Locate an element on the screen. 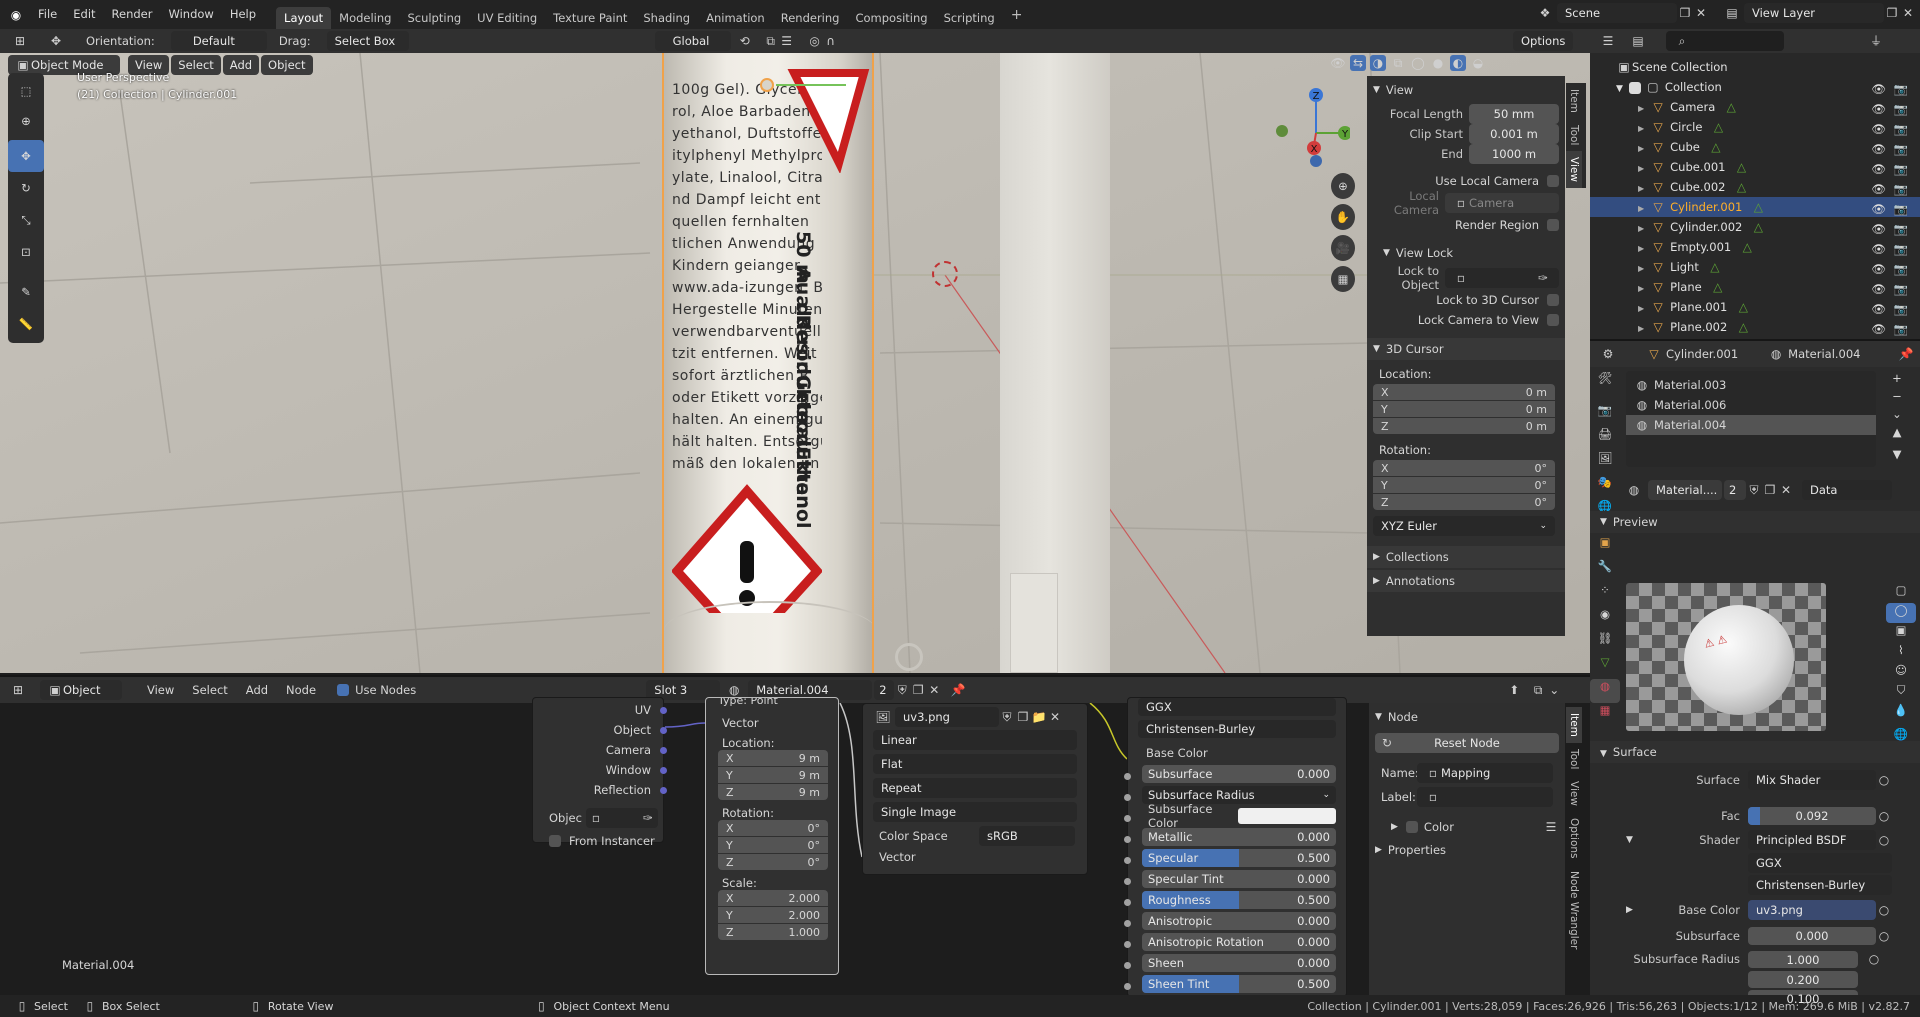 This screenshot has height=1017, width=1920. use-nodes-checkbox is located at coordinates (343, 690).